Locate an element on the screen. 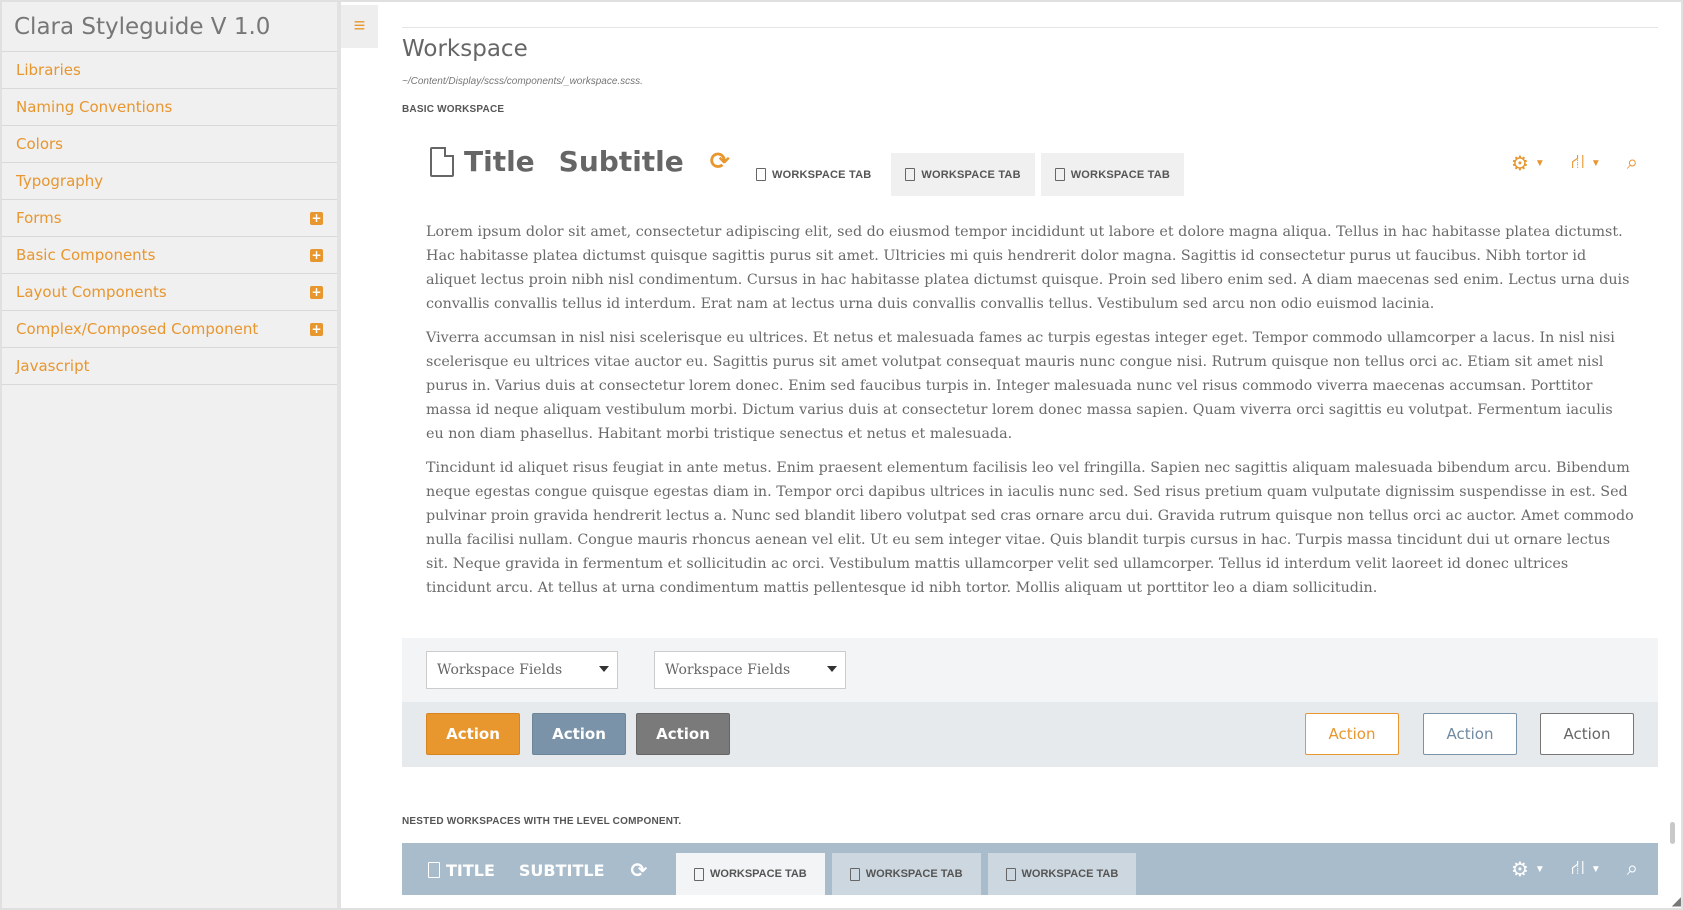 The image size is (1683, 910). page-title: Workspace is located at coordinates (465, 49).